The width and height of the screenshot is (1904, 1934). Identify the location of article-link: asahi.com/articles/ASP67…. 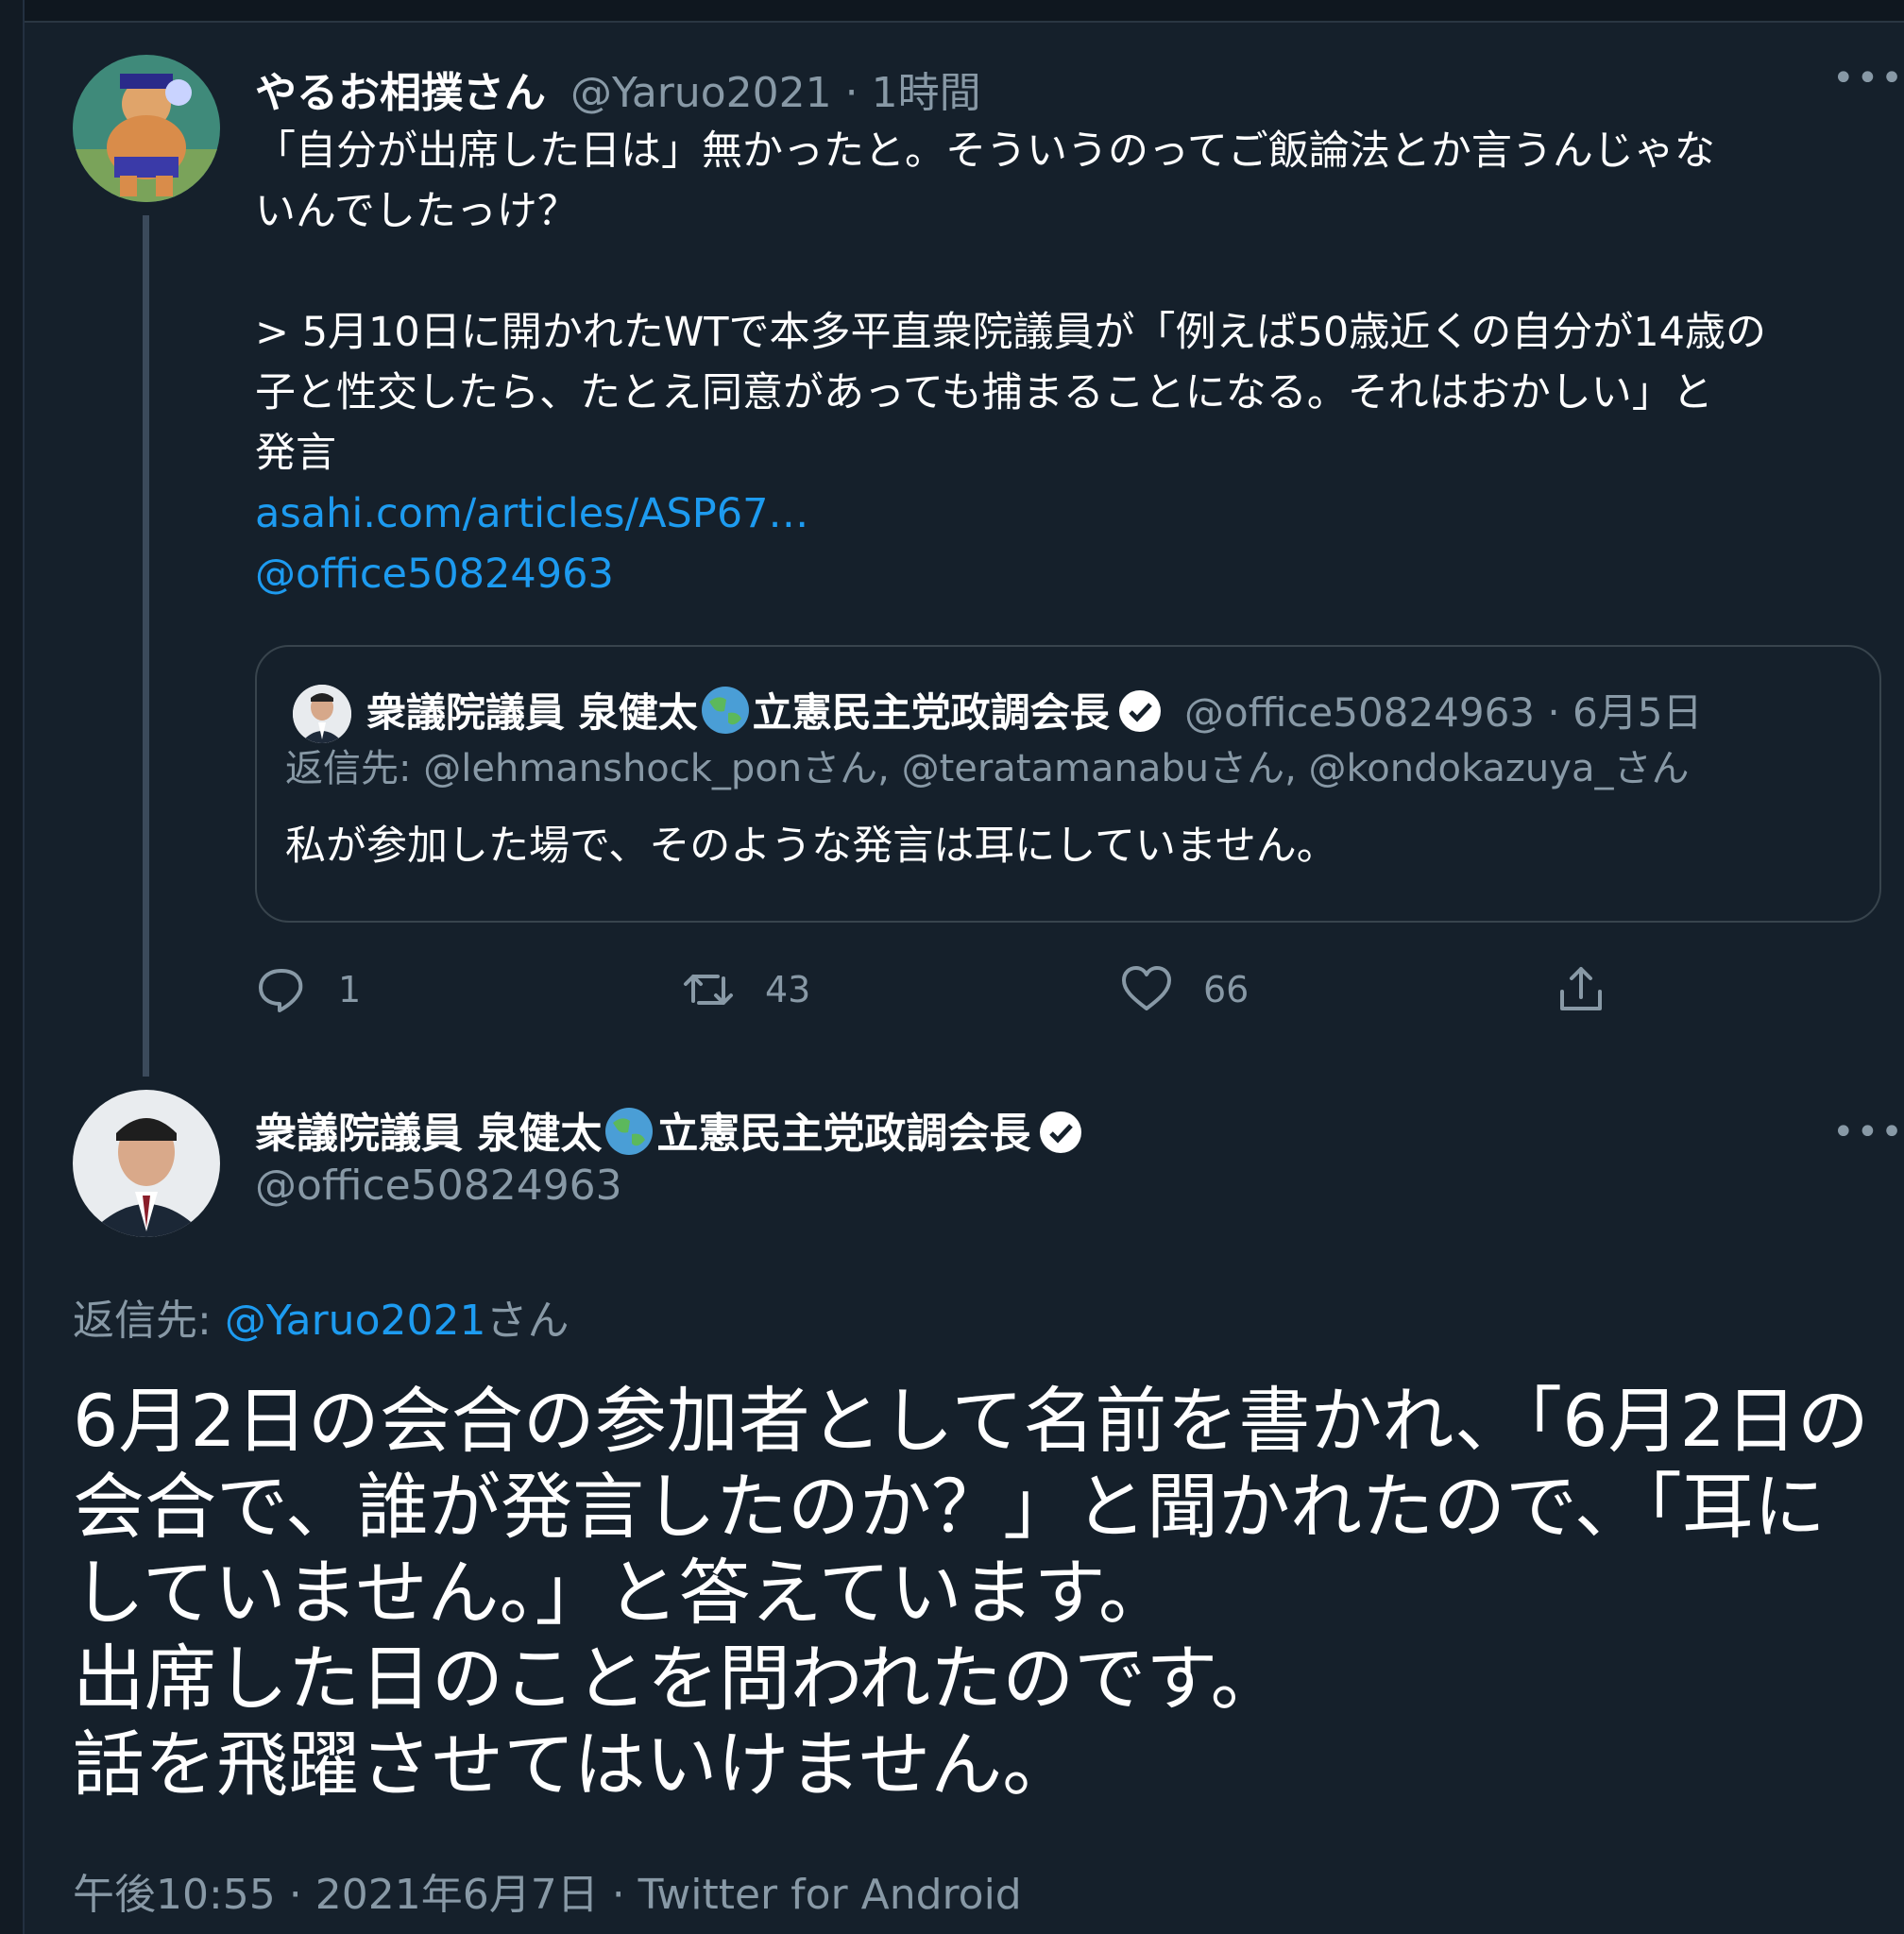
(1067, 514).